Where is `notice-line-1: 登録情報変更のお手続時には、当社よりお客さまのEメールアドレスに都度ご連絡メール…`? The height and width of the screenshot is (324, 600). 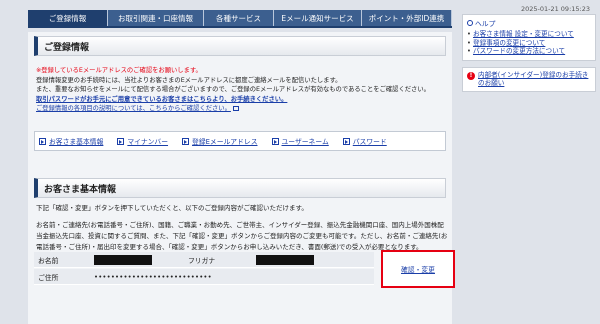 notice-line-1: 登録情報変更のお手続時には、当社よりお客さまのEメールアドレスに都度ご連絡メール… is located at coordinates (189, 80).